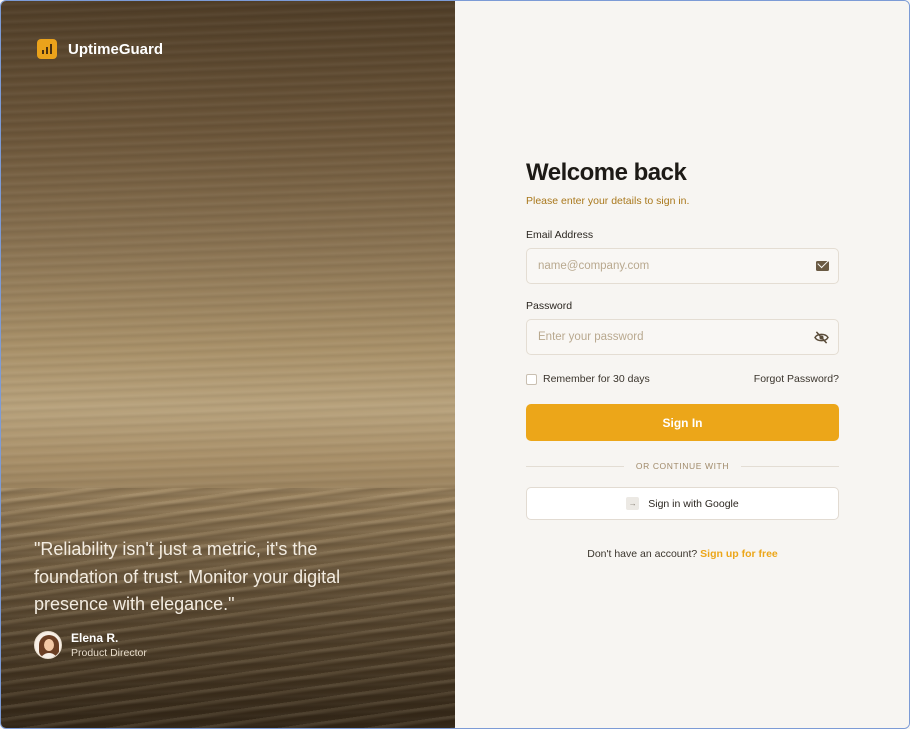  I want to click on page-subtitle: Please enter your details to sign in., so click(608, 201).